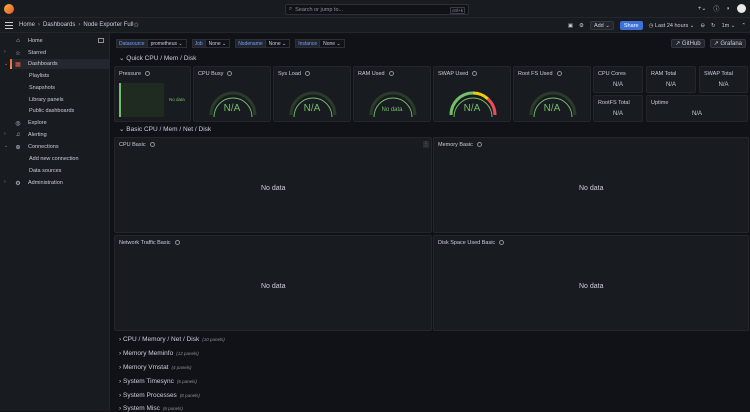 Image resolution: width=750 pixels, height=412 pixels. What do you see at coordinates (457, 10) in the screenshot?
I see `search-shortcut: ctrl+k` at bounding box center [457, 10].